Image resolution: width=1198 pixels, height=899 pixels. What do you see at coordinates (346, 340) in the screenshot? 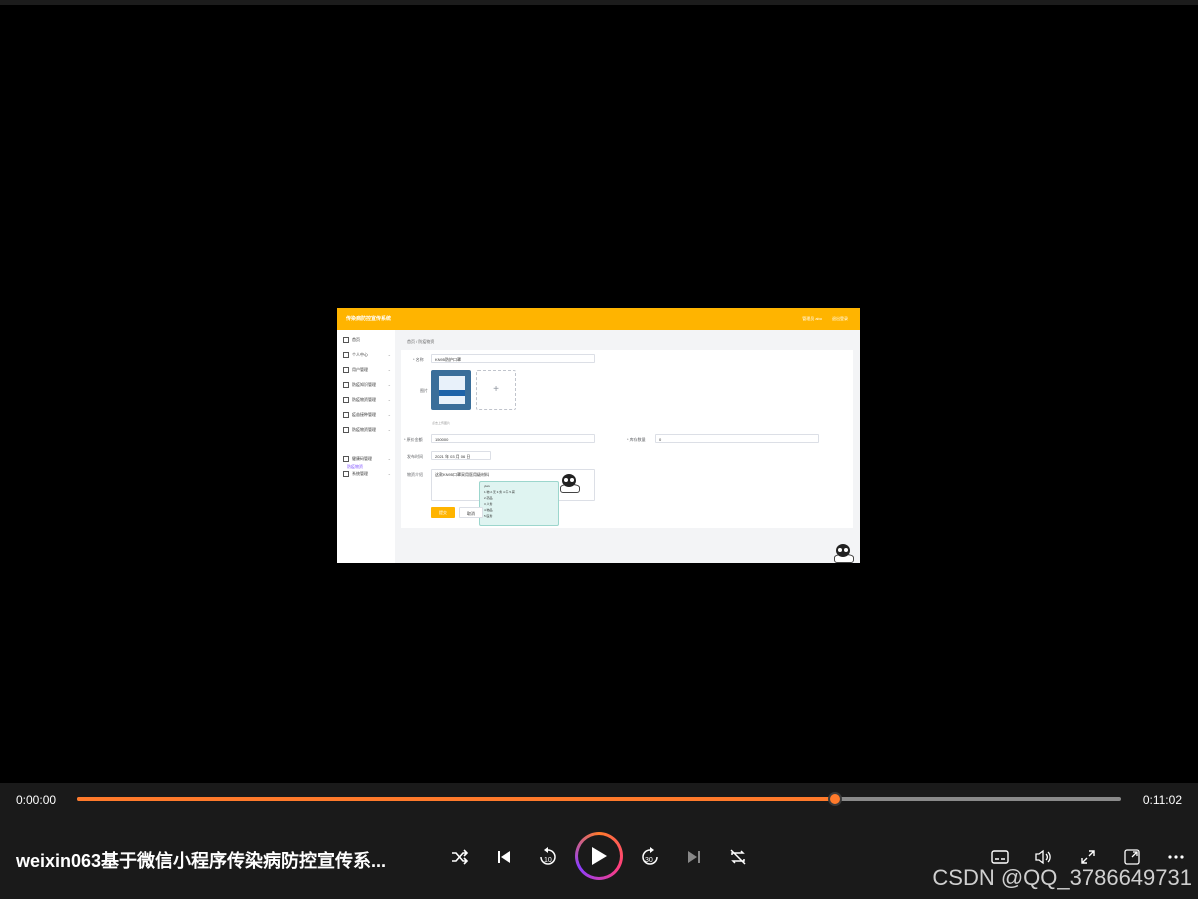
I see `home-icon` at bounding box center [346, 340].